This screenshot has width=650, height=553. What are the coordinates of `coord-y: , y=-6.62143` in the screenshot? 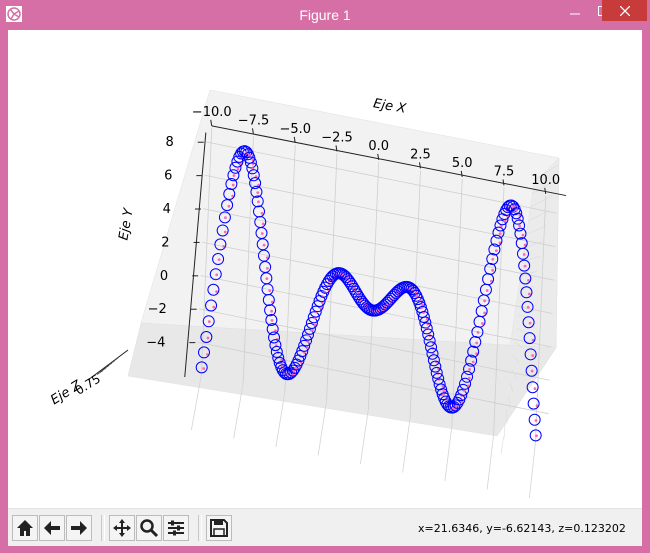 It's located at (515, 528).